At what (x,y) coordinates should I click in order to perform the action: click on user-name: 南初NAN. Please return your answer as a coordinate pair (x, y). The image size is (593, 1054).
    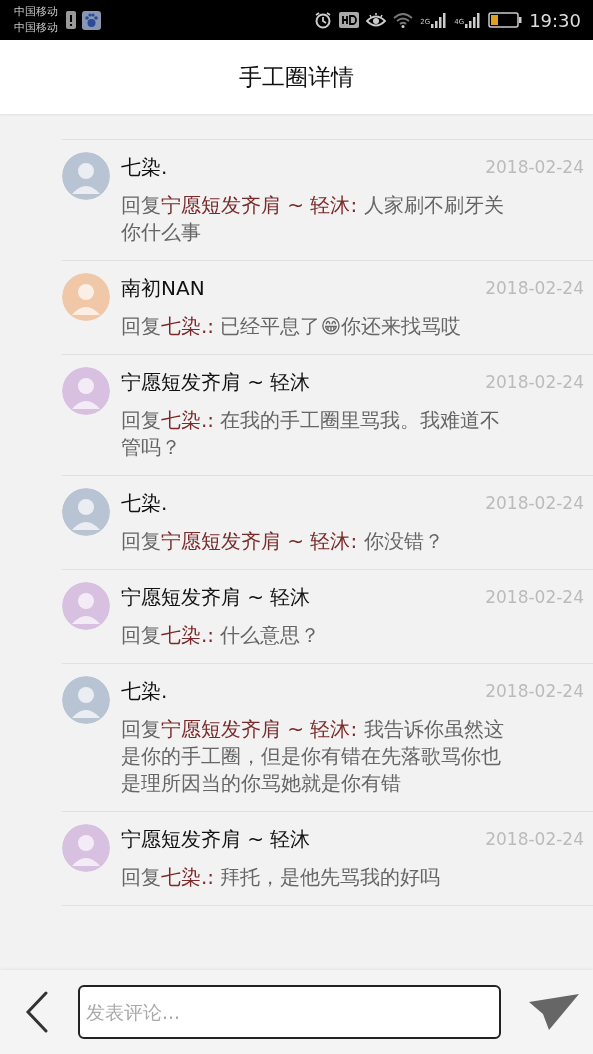
    Looking at the image, I should click on (163, 288).